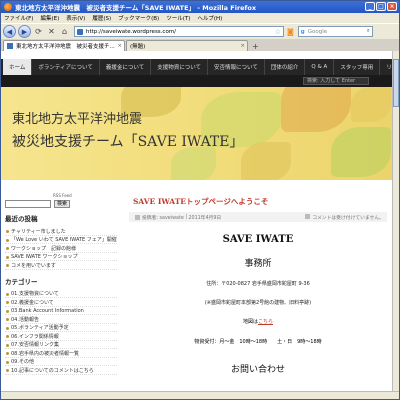 The width and height of the screenshot is (400, 400). I want to click on category-link: 04.活動報告, so click(61, 319).